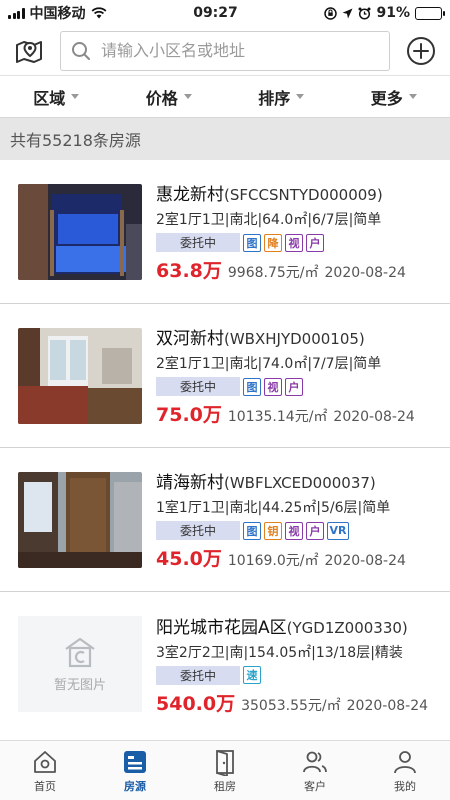 This screenshot has width=450, height=800. What do you see at coordinates (269, 364) in the screenshot?
I see `listing-specs: 2室1厅1卫|南北|74.0㎡|7/7层|简单` at bounding box center [269, 364].